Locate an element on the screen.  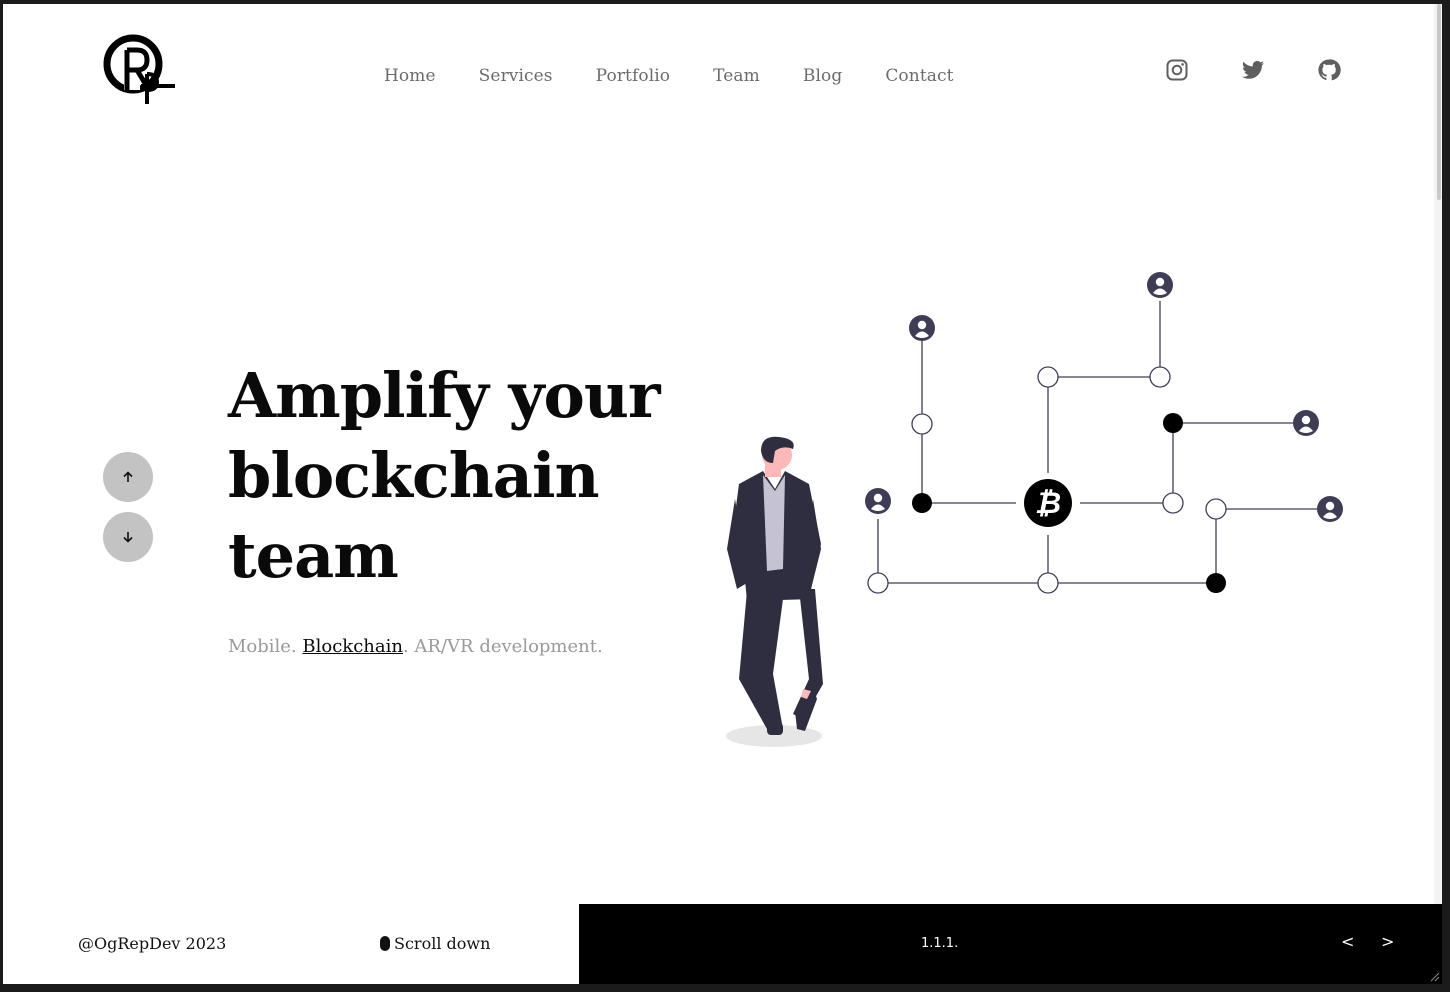
hero-title-line-2: blockchain is located at coordinates (414, 475).